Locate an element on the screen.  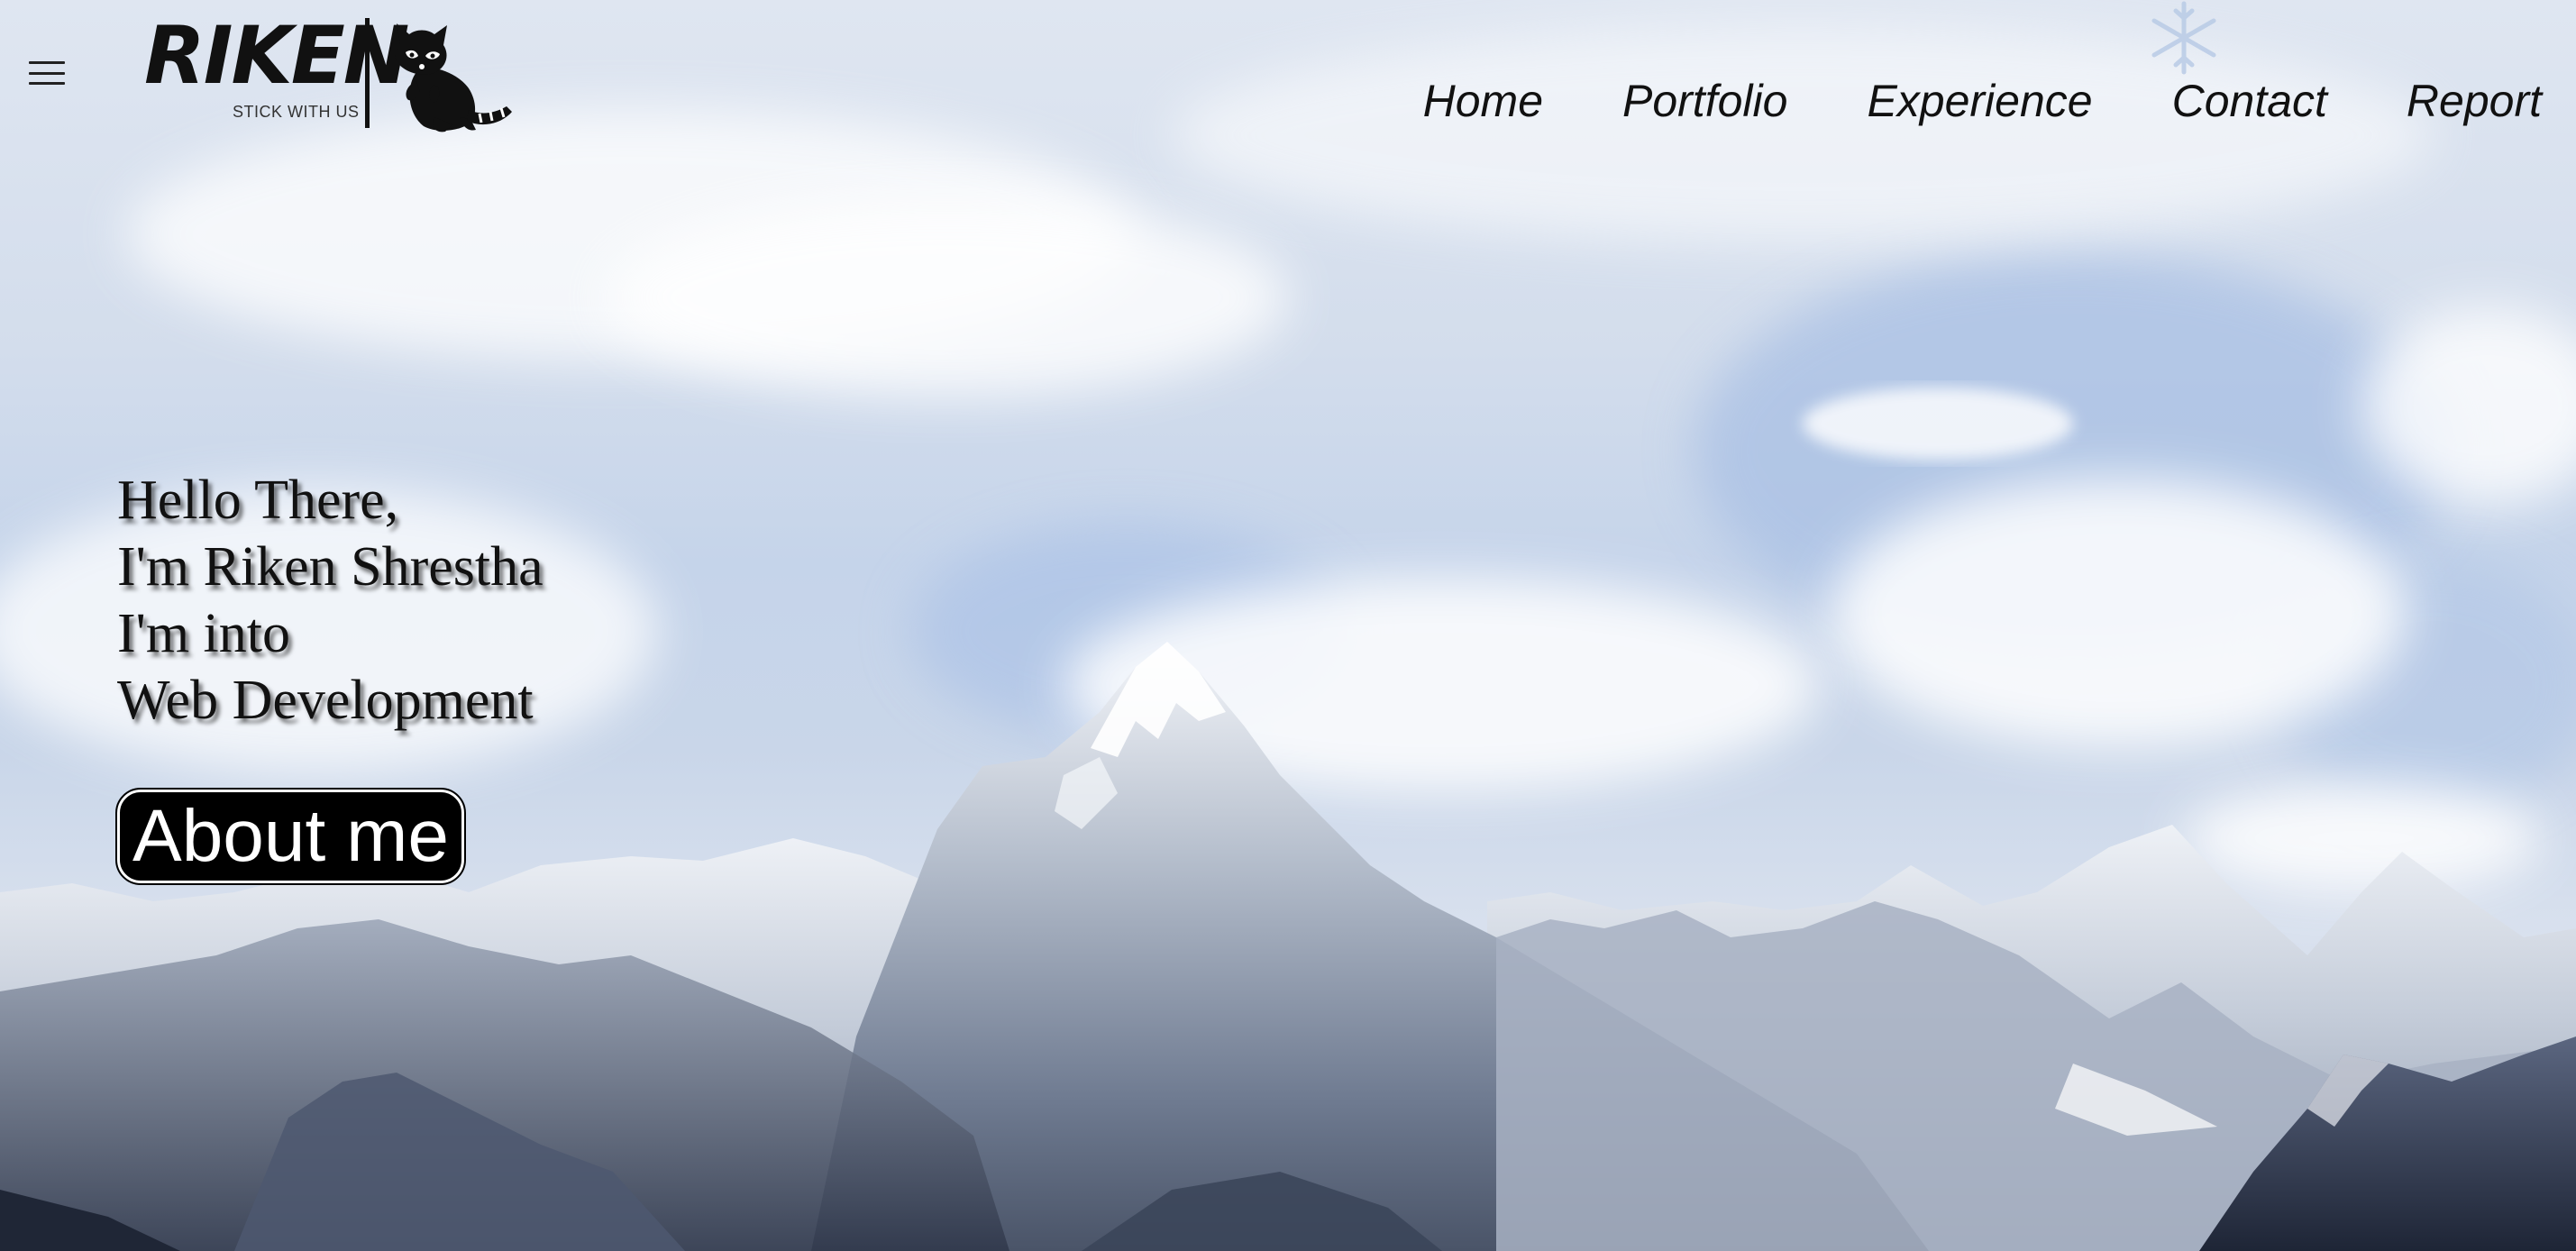
main-nav: Home Portfolio Experience Contact Report is located at coordinates (1943, 101).